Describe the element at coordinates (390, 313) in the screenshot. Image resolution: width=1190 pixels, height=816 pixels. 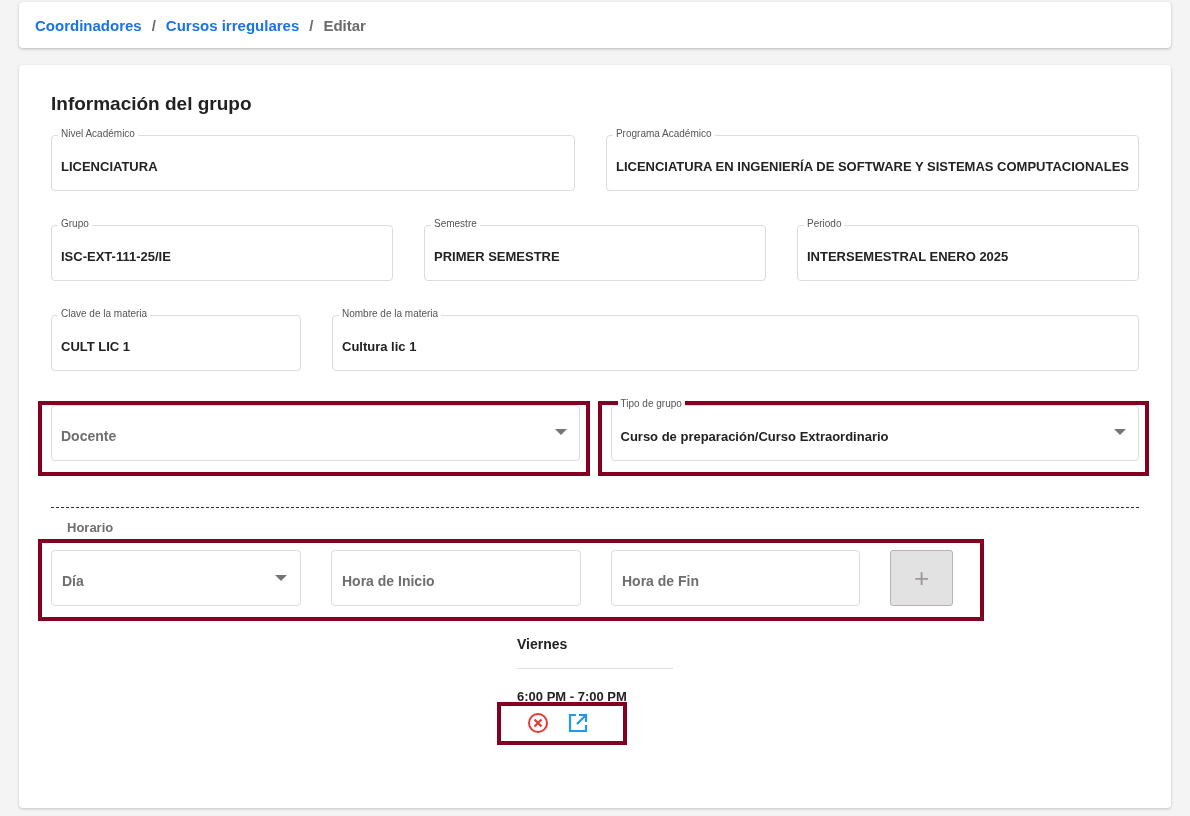
I see `field-label: Nombre de la materia` at that location.